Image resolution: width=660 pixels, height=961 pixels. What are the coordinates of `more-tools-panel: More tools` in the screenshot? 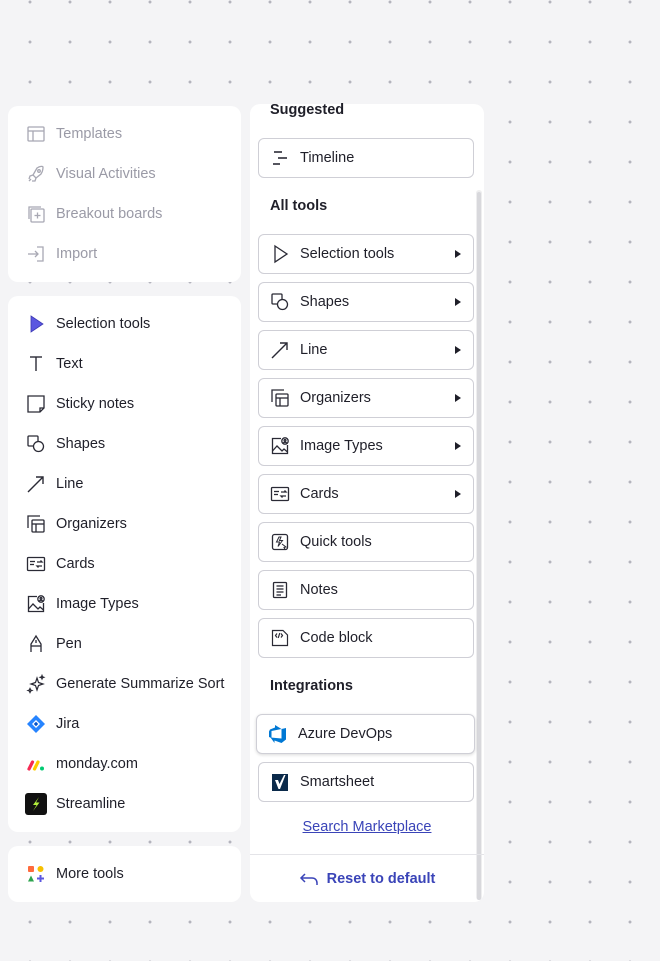 It's located at (124, 874).